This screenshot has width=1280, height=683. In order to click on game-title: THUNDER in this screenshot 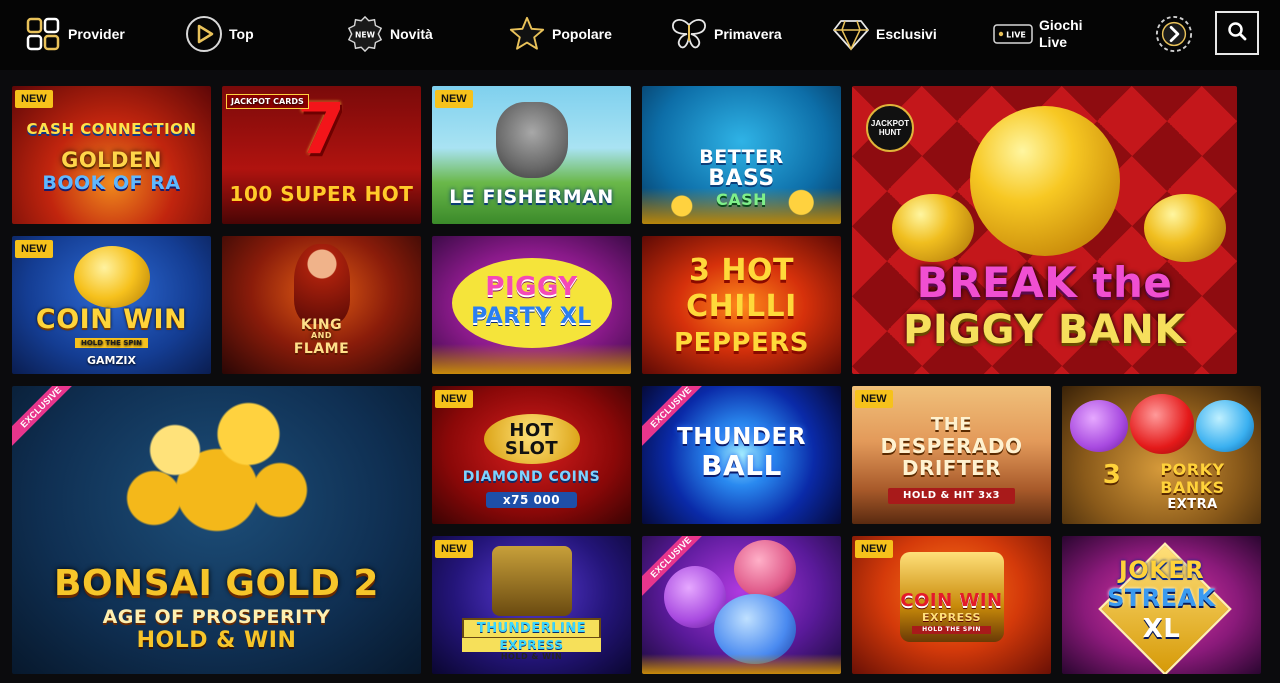, I will do `click(741, 437)`.